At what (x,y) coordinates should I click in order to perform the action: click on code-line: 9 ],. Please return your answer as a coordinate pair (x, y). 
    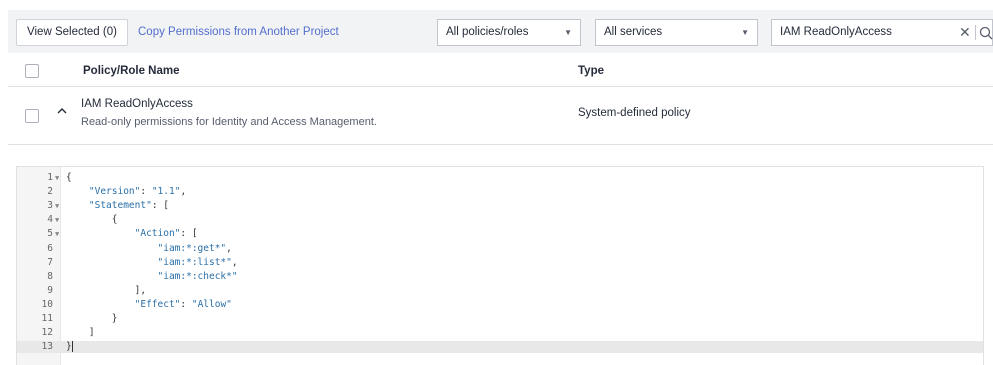
    Looking at the image, I should click on (500, 291).